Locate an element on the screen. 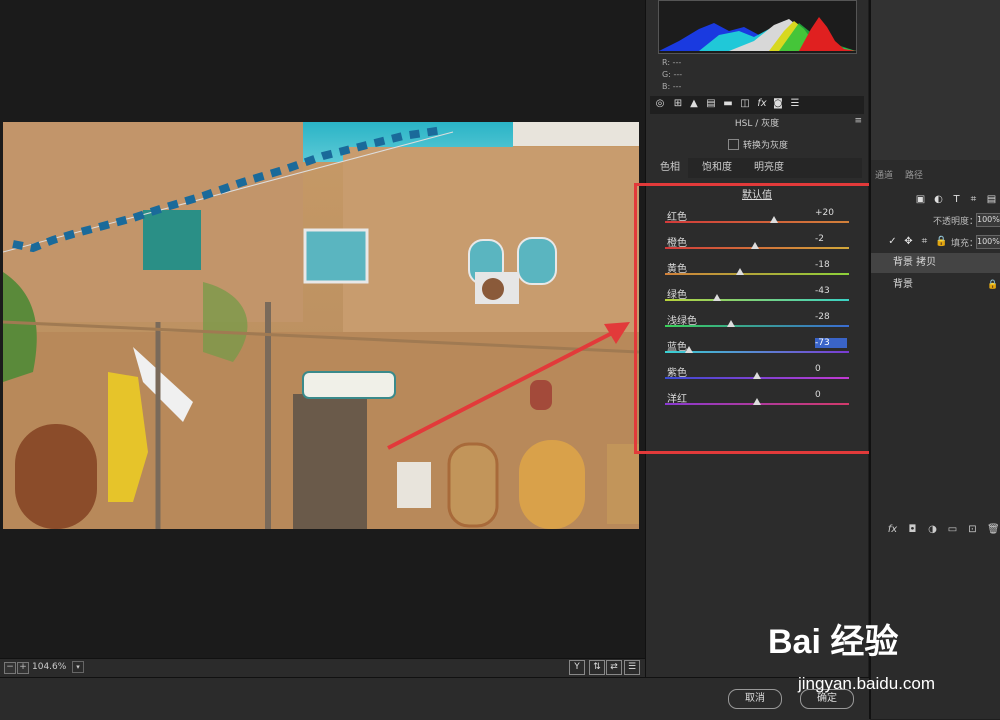 The image size is (1000, 720). tab-hue: 色相 is located at coordinates (670, 168).